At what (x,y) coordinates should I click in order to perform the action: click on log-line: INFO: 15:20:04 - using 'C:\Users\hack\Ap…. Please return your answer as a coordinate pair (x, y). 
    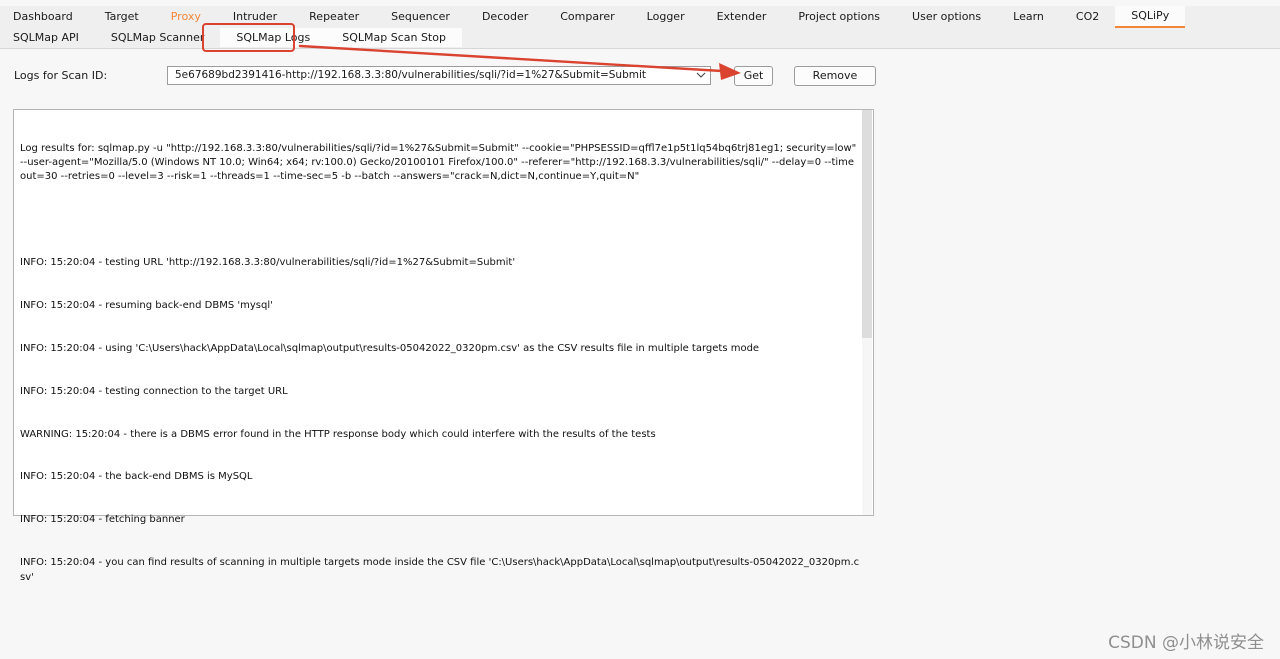
    Looking at the image, I should click on (390, 348).